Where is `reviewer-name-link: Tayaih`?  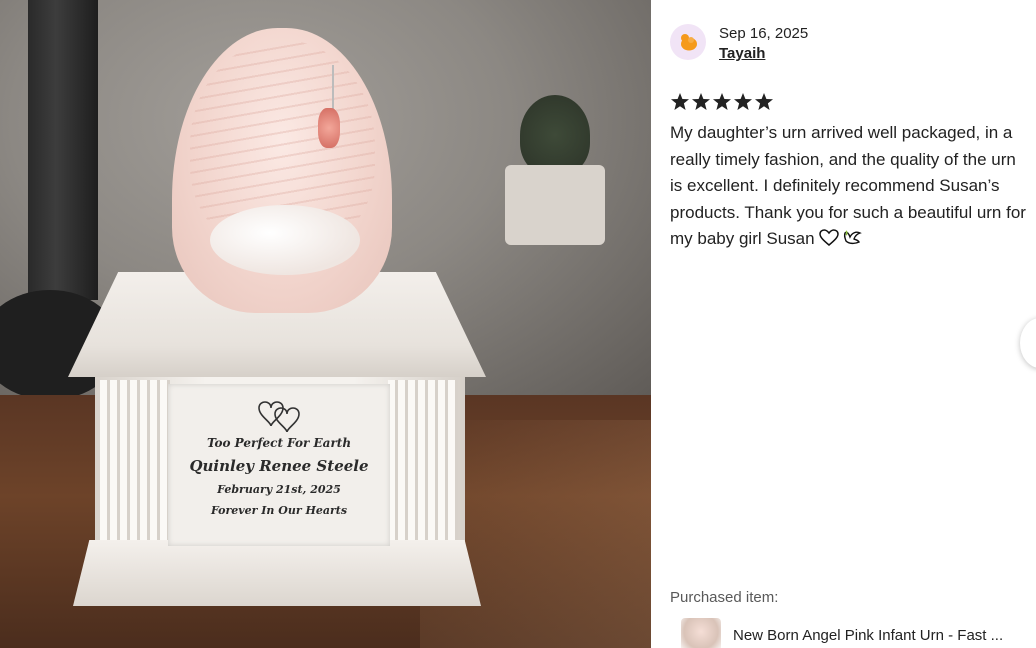 reviewer-name-link: Tayaih is located at coordinates (742, 53).